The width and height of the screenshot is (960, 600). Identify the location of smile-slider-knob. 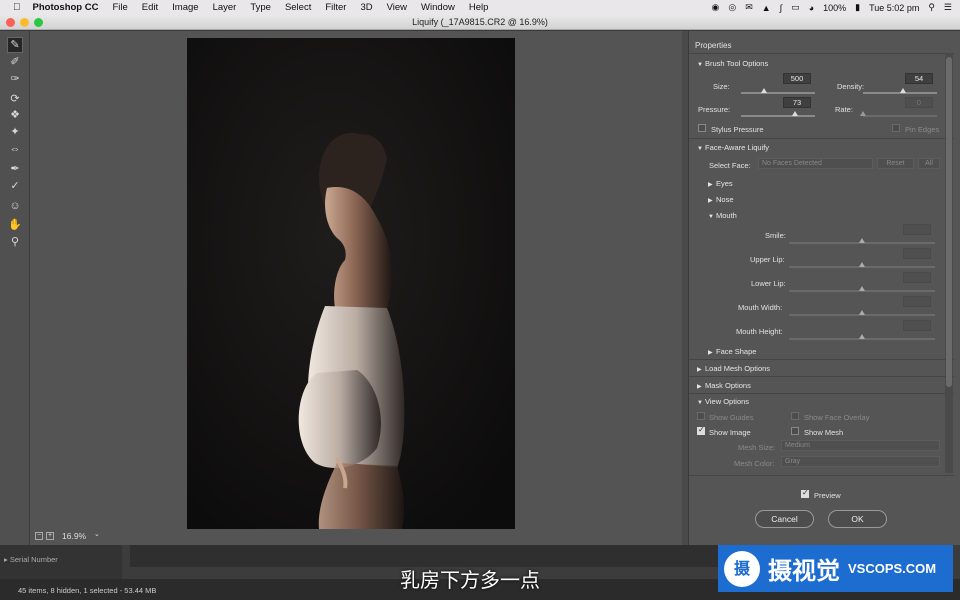
(862, 240).